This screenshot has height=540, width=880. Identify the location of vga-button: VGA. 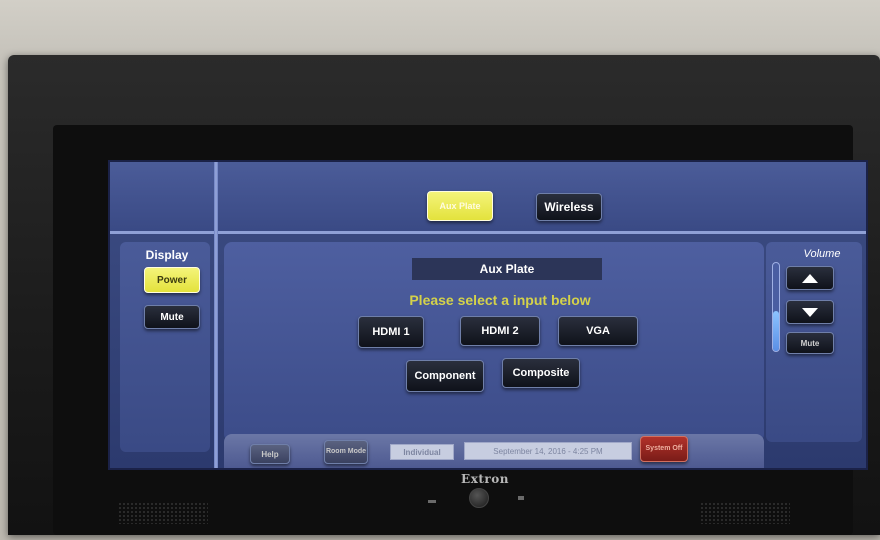
(598, 331).